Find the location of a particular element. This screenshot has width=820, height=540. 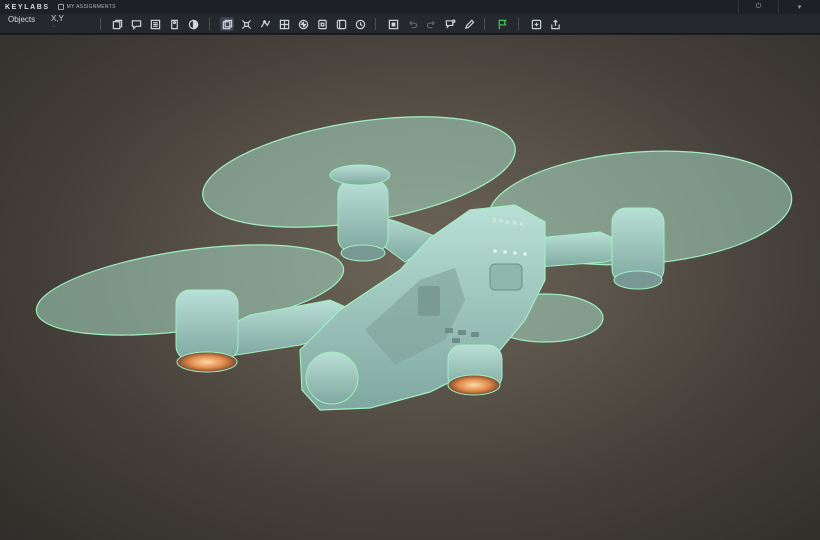

comment-button is located at coordinates (136, 24).